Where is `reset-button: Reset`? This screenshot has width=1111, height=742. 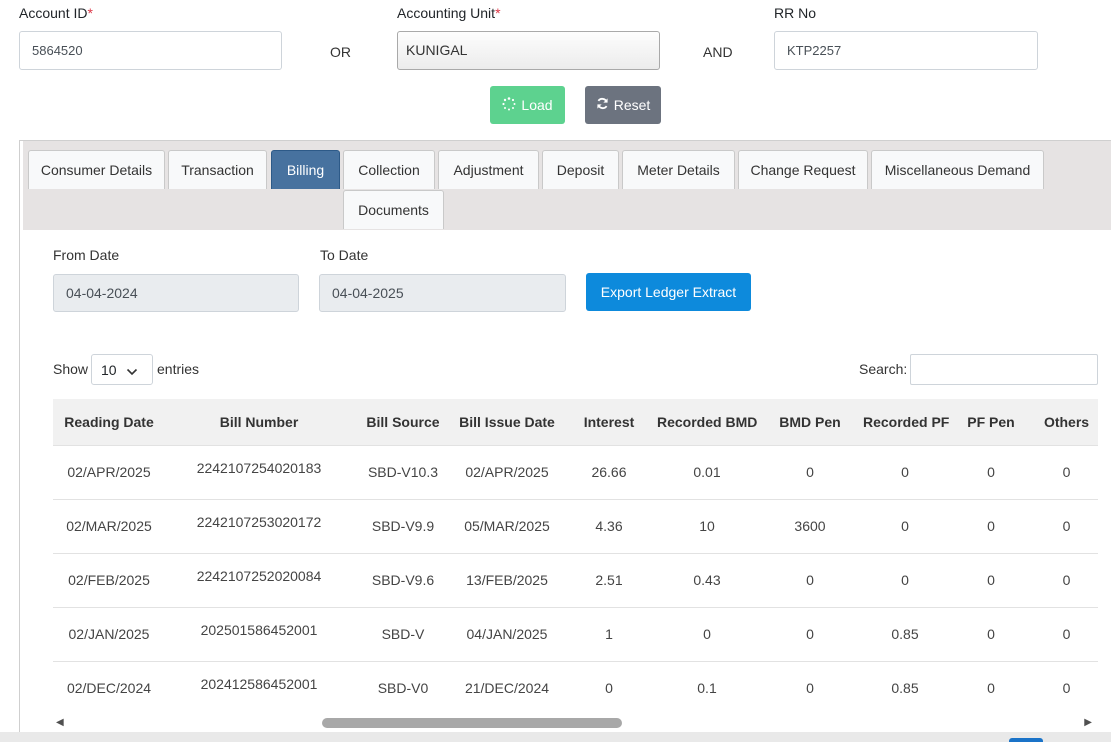
reset-button: Reset is located at coordinates (623, 105).